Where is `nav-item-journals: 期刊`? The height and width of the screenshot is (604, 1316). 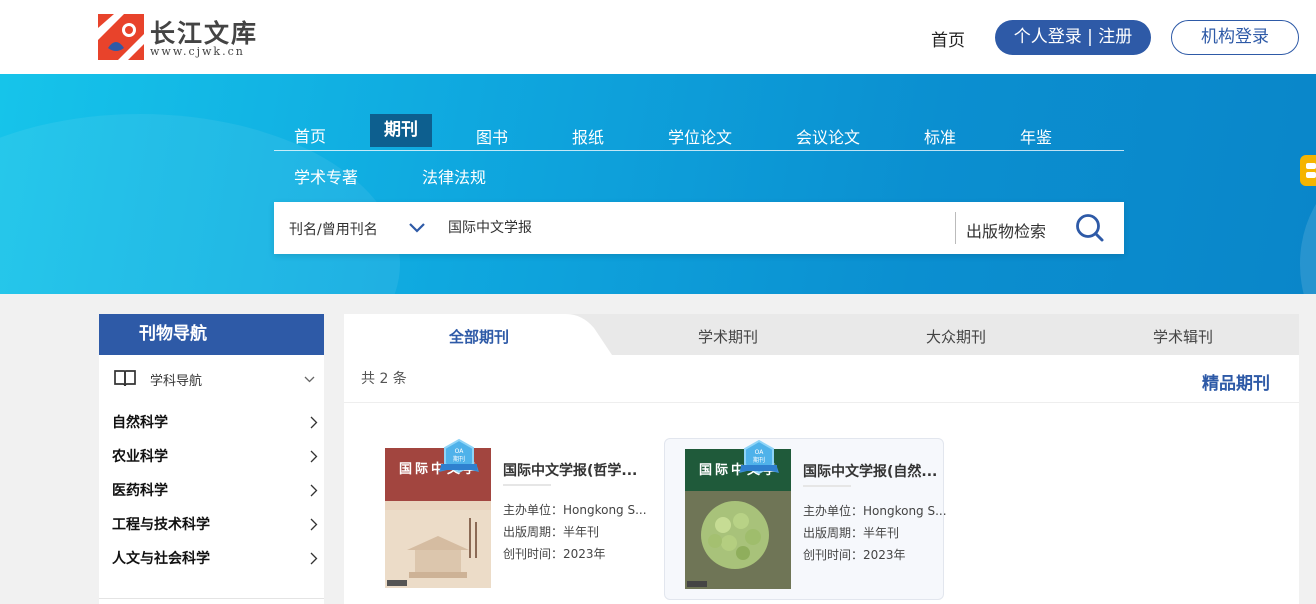
nav-item-journals: 期刊 is located at coordinates (401, 130).